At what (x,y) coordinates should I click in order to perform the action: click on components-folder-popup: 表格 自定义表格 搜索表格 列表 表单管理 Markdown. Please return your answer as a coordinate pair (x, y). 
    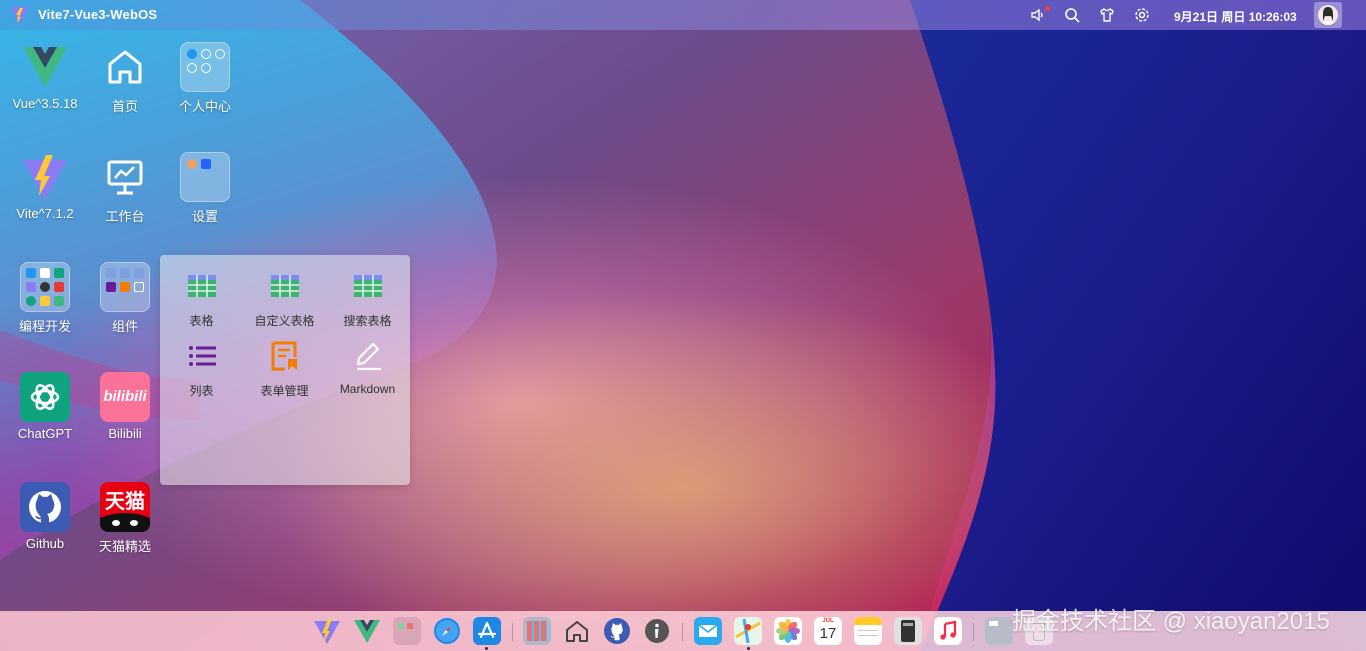
    Looking at the image, I should click on (285, 370).